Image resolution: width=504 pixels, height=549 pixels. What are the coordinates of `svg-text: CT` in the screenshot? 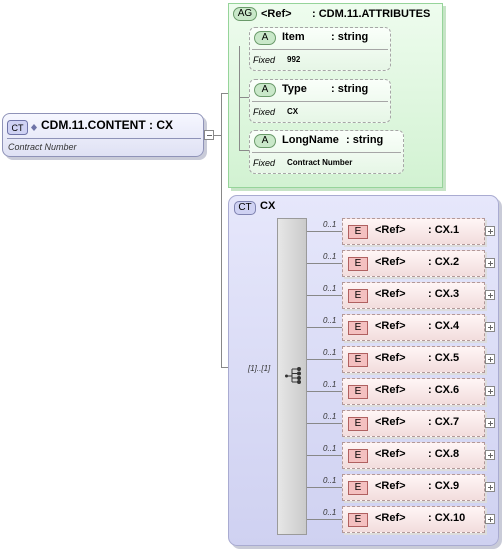 It's located at (18, 128).